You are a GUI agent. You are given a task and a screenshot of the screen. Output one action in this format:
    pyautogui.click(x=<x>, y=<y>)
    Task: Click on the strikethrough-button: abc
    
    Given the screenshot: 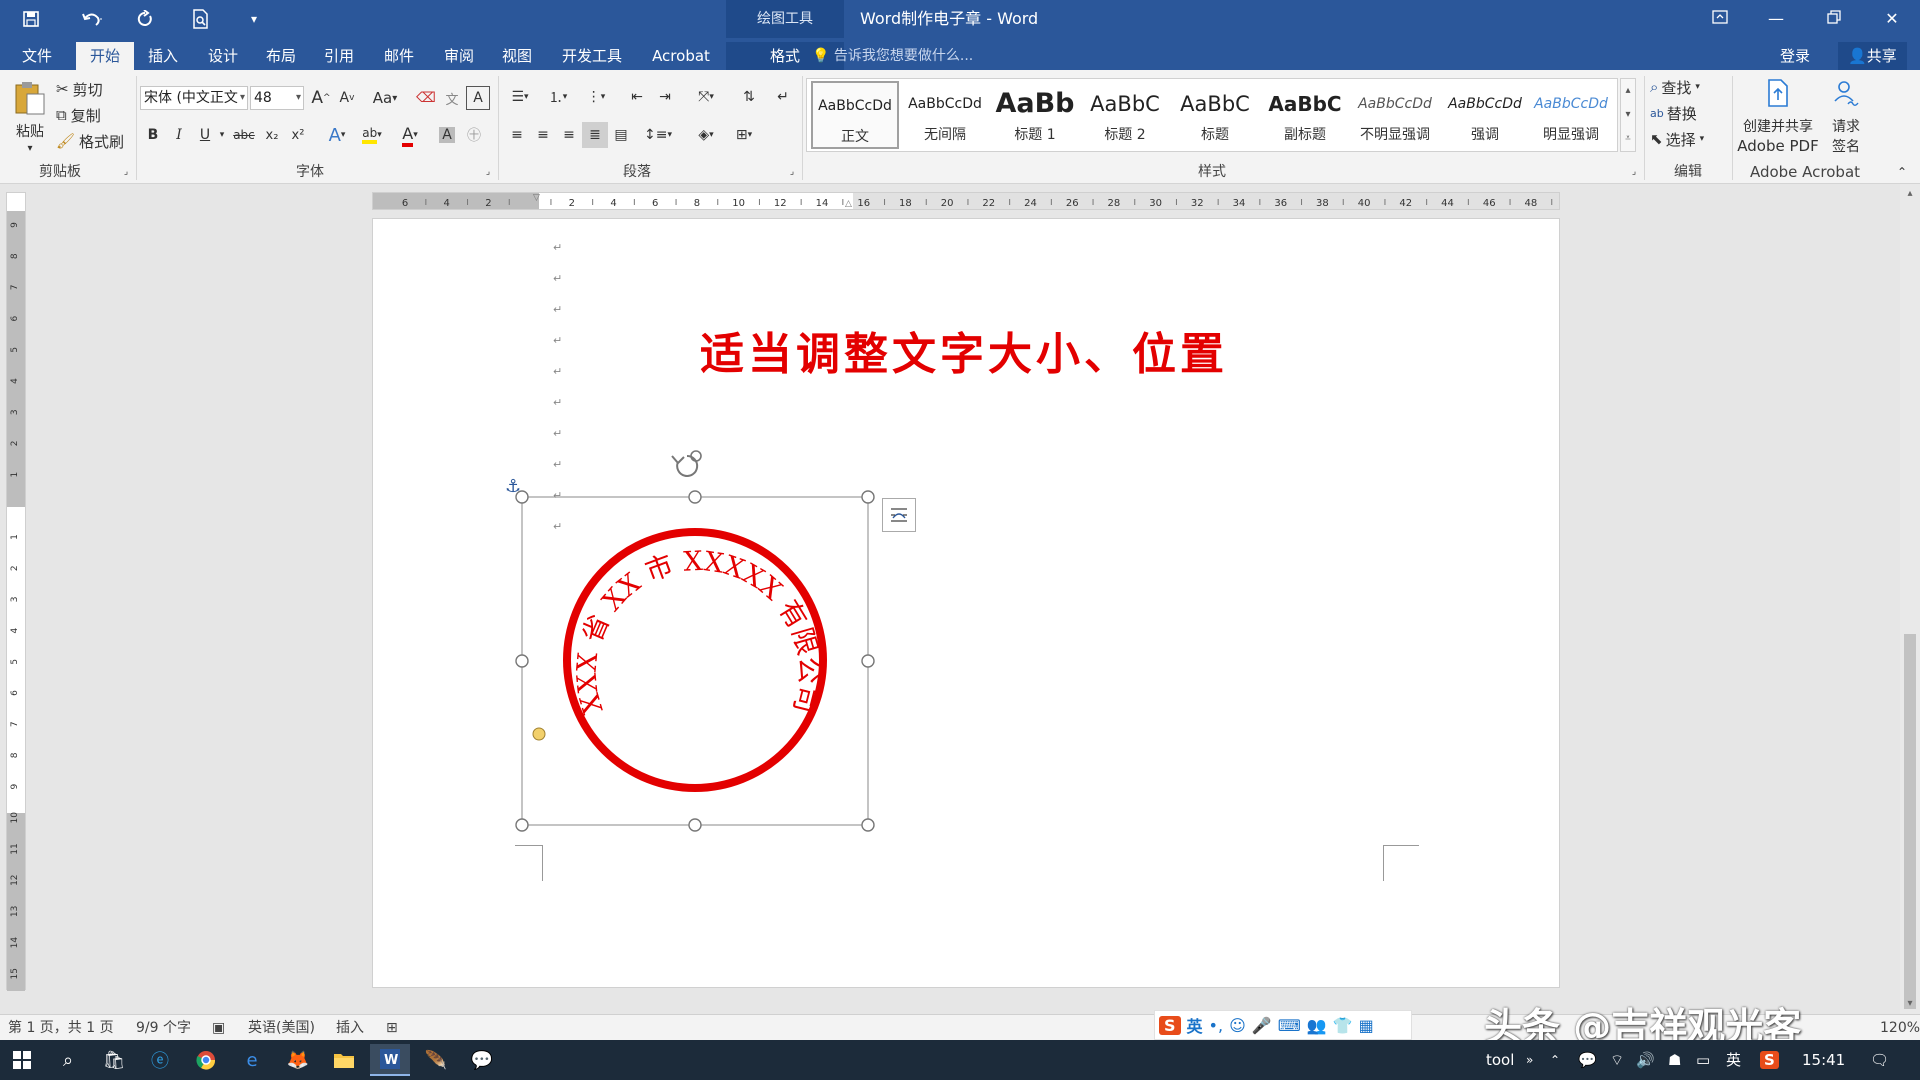 What is the action you would take?
    pyautogui.click(x=244, y=135)
    